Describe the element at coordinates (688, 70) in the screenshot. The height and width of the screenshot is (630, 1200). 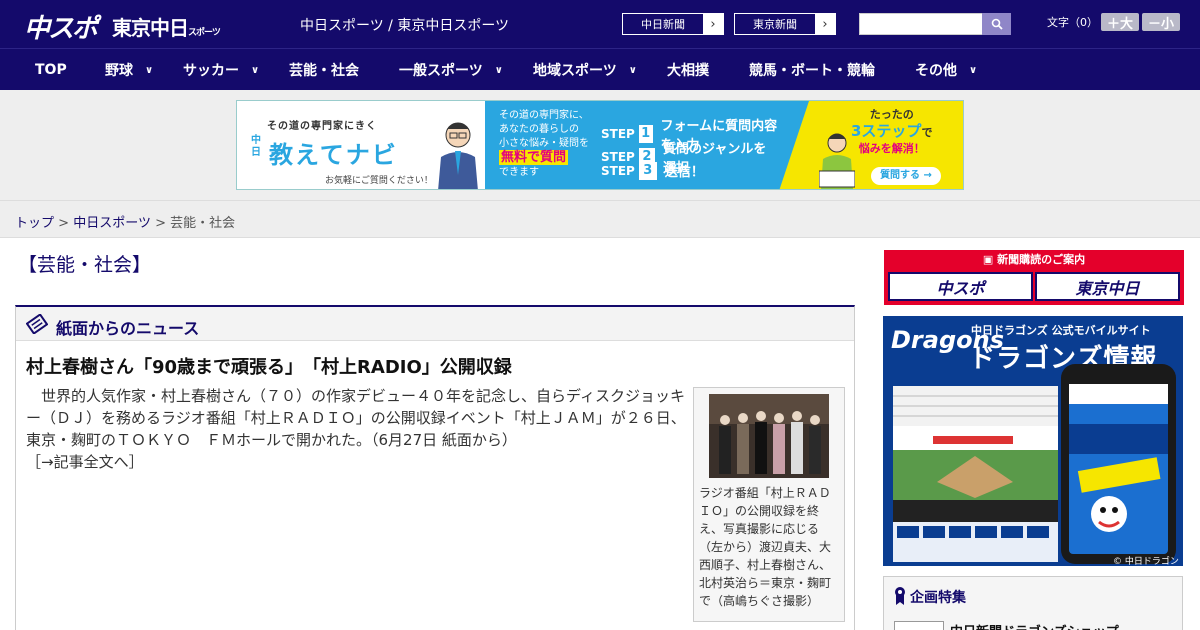
I see `nav-item-sumo: 大相撲` at that location.